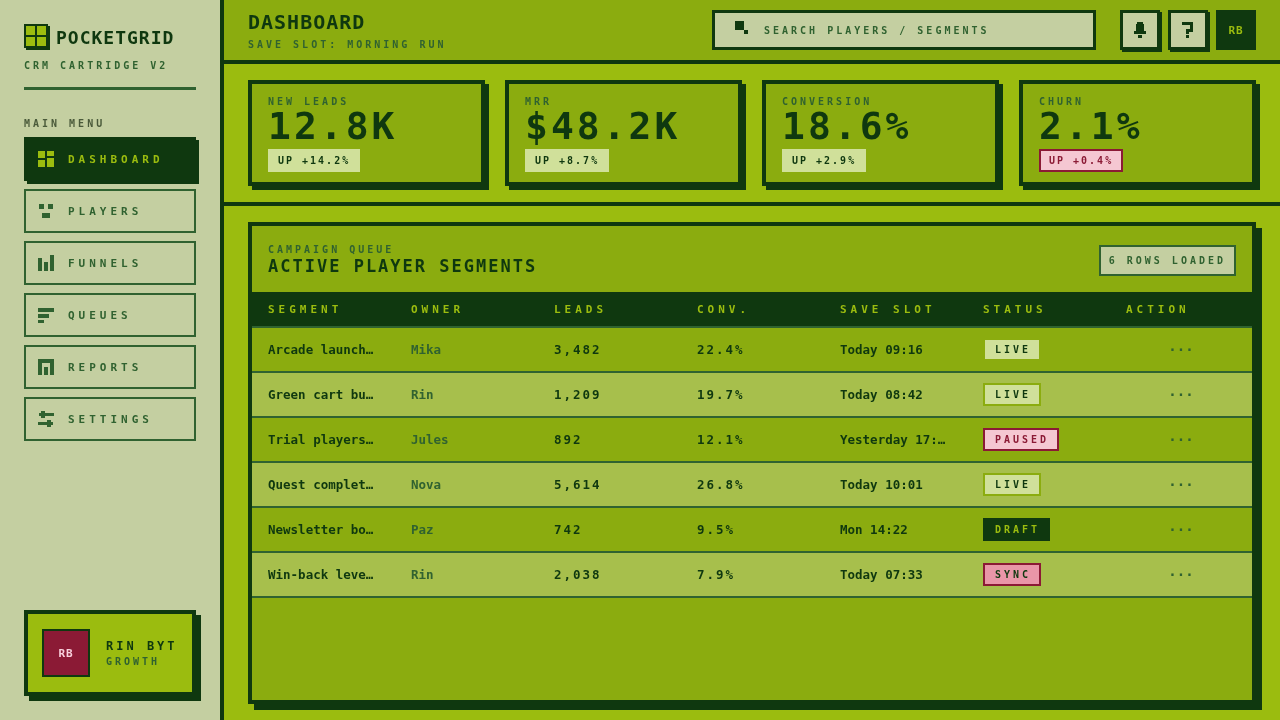 This screenshot has width=1280, height=720. What do you see at coordinates (911, 309) in the screenshot?
I see `column-header: SAVE SLOT` at bounding box center [911, 309].